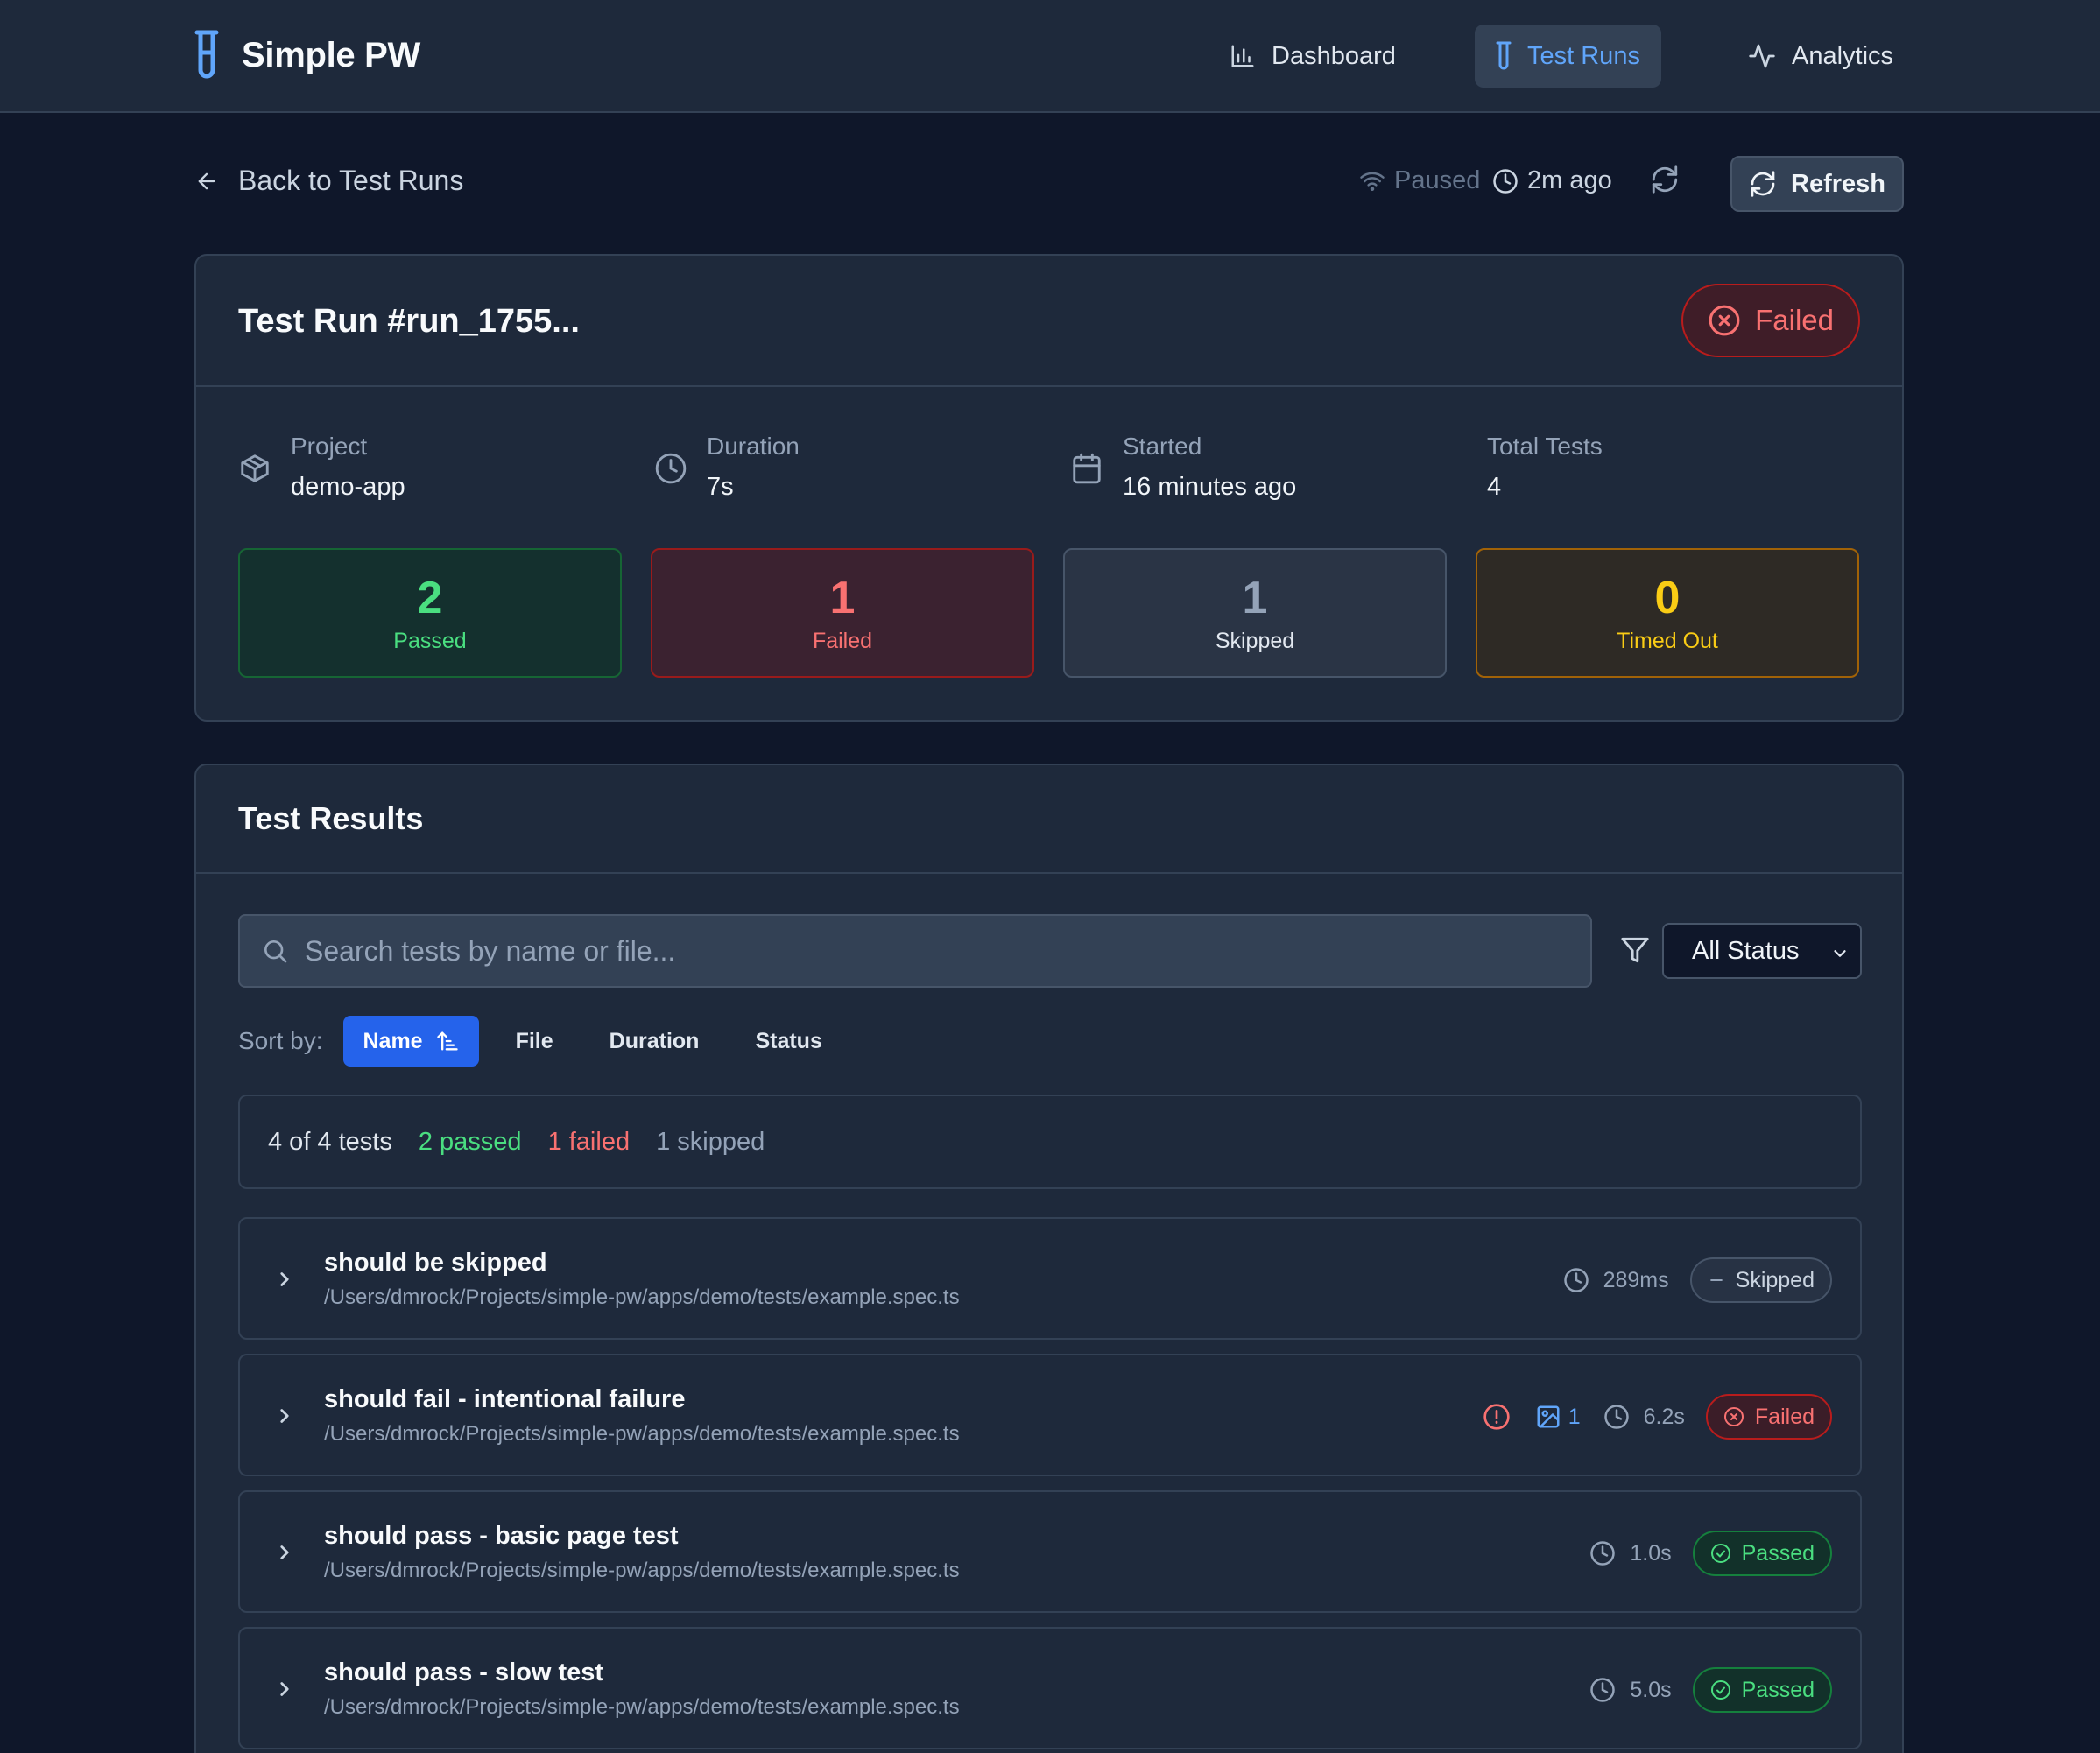 The width and height of the screenshot is (2100, 1753). What do you see at coordinates (1497, 1417) in the screenshot?
I see `alert-circle-icon` at bounding box center [1497, 1417].